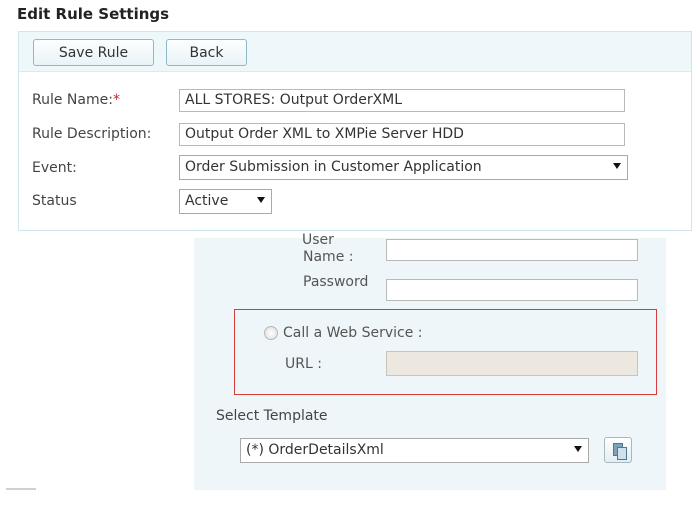  What do you see at coordinates (207, 201) in the screenshot?
I see `status-select-value: Active` at bounding box center [207, 201].